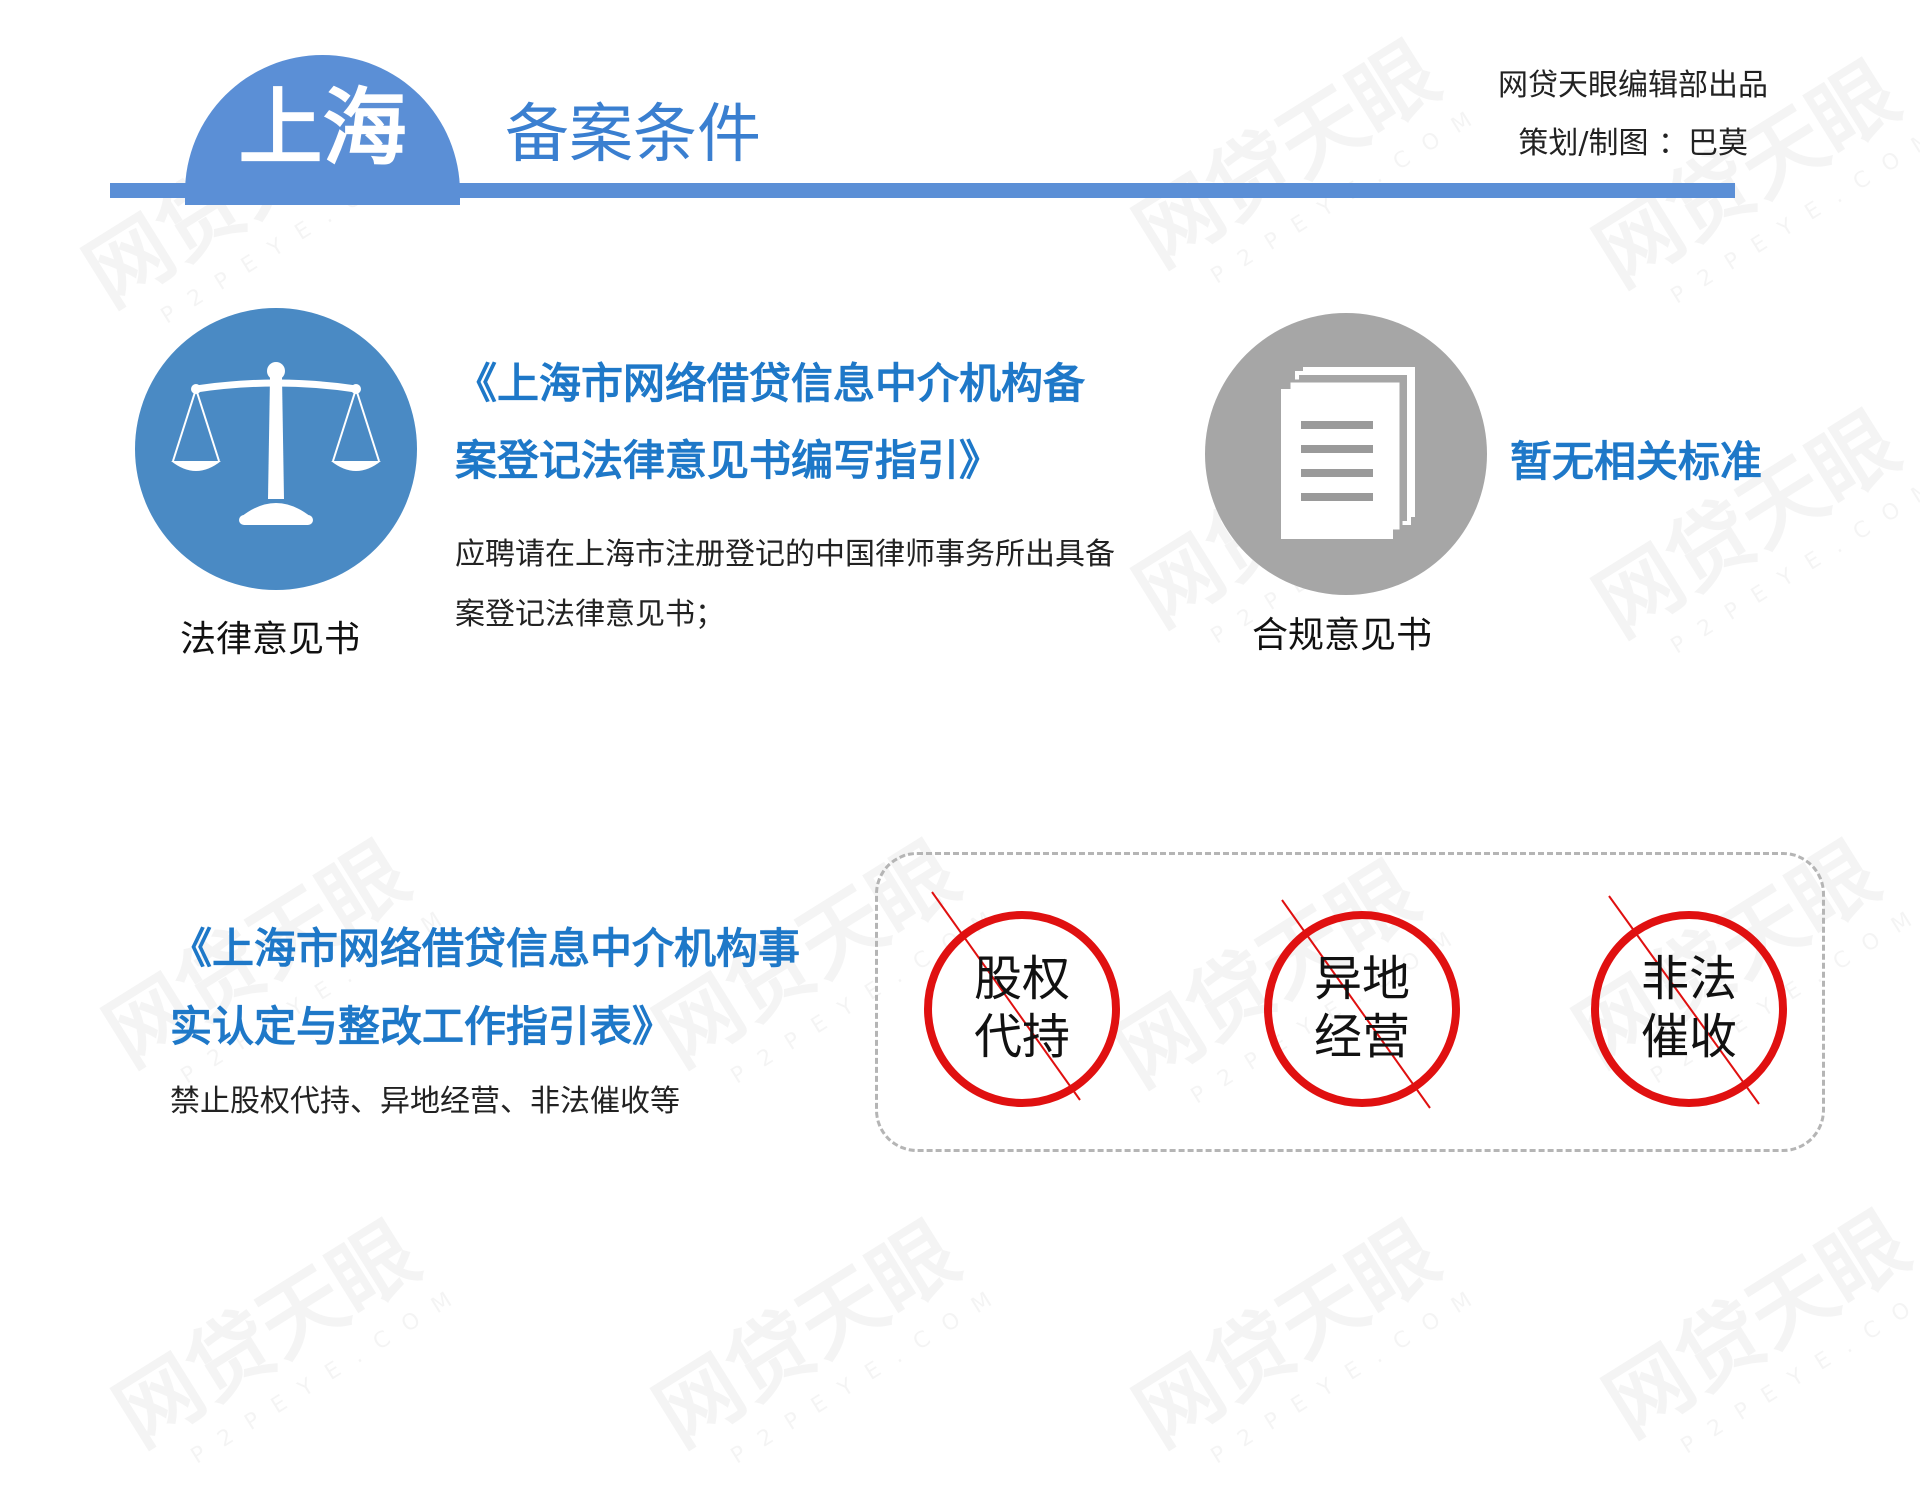 The image size is (1920, 1490). What do you see at coordinates (1021, 979) in the screenshot?
I see `prohibited-label-line1: 股权` at bounding box center [1021, 979].